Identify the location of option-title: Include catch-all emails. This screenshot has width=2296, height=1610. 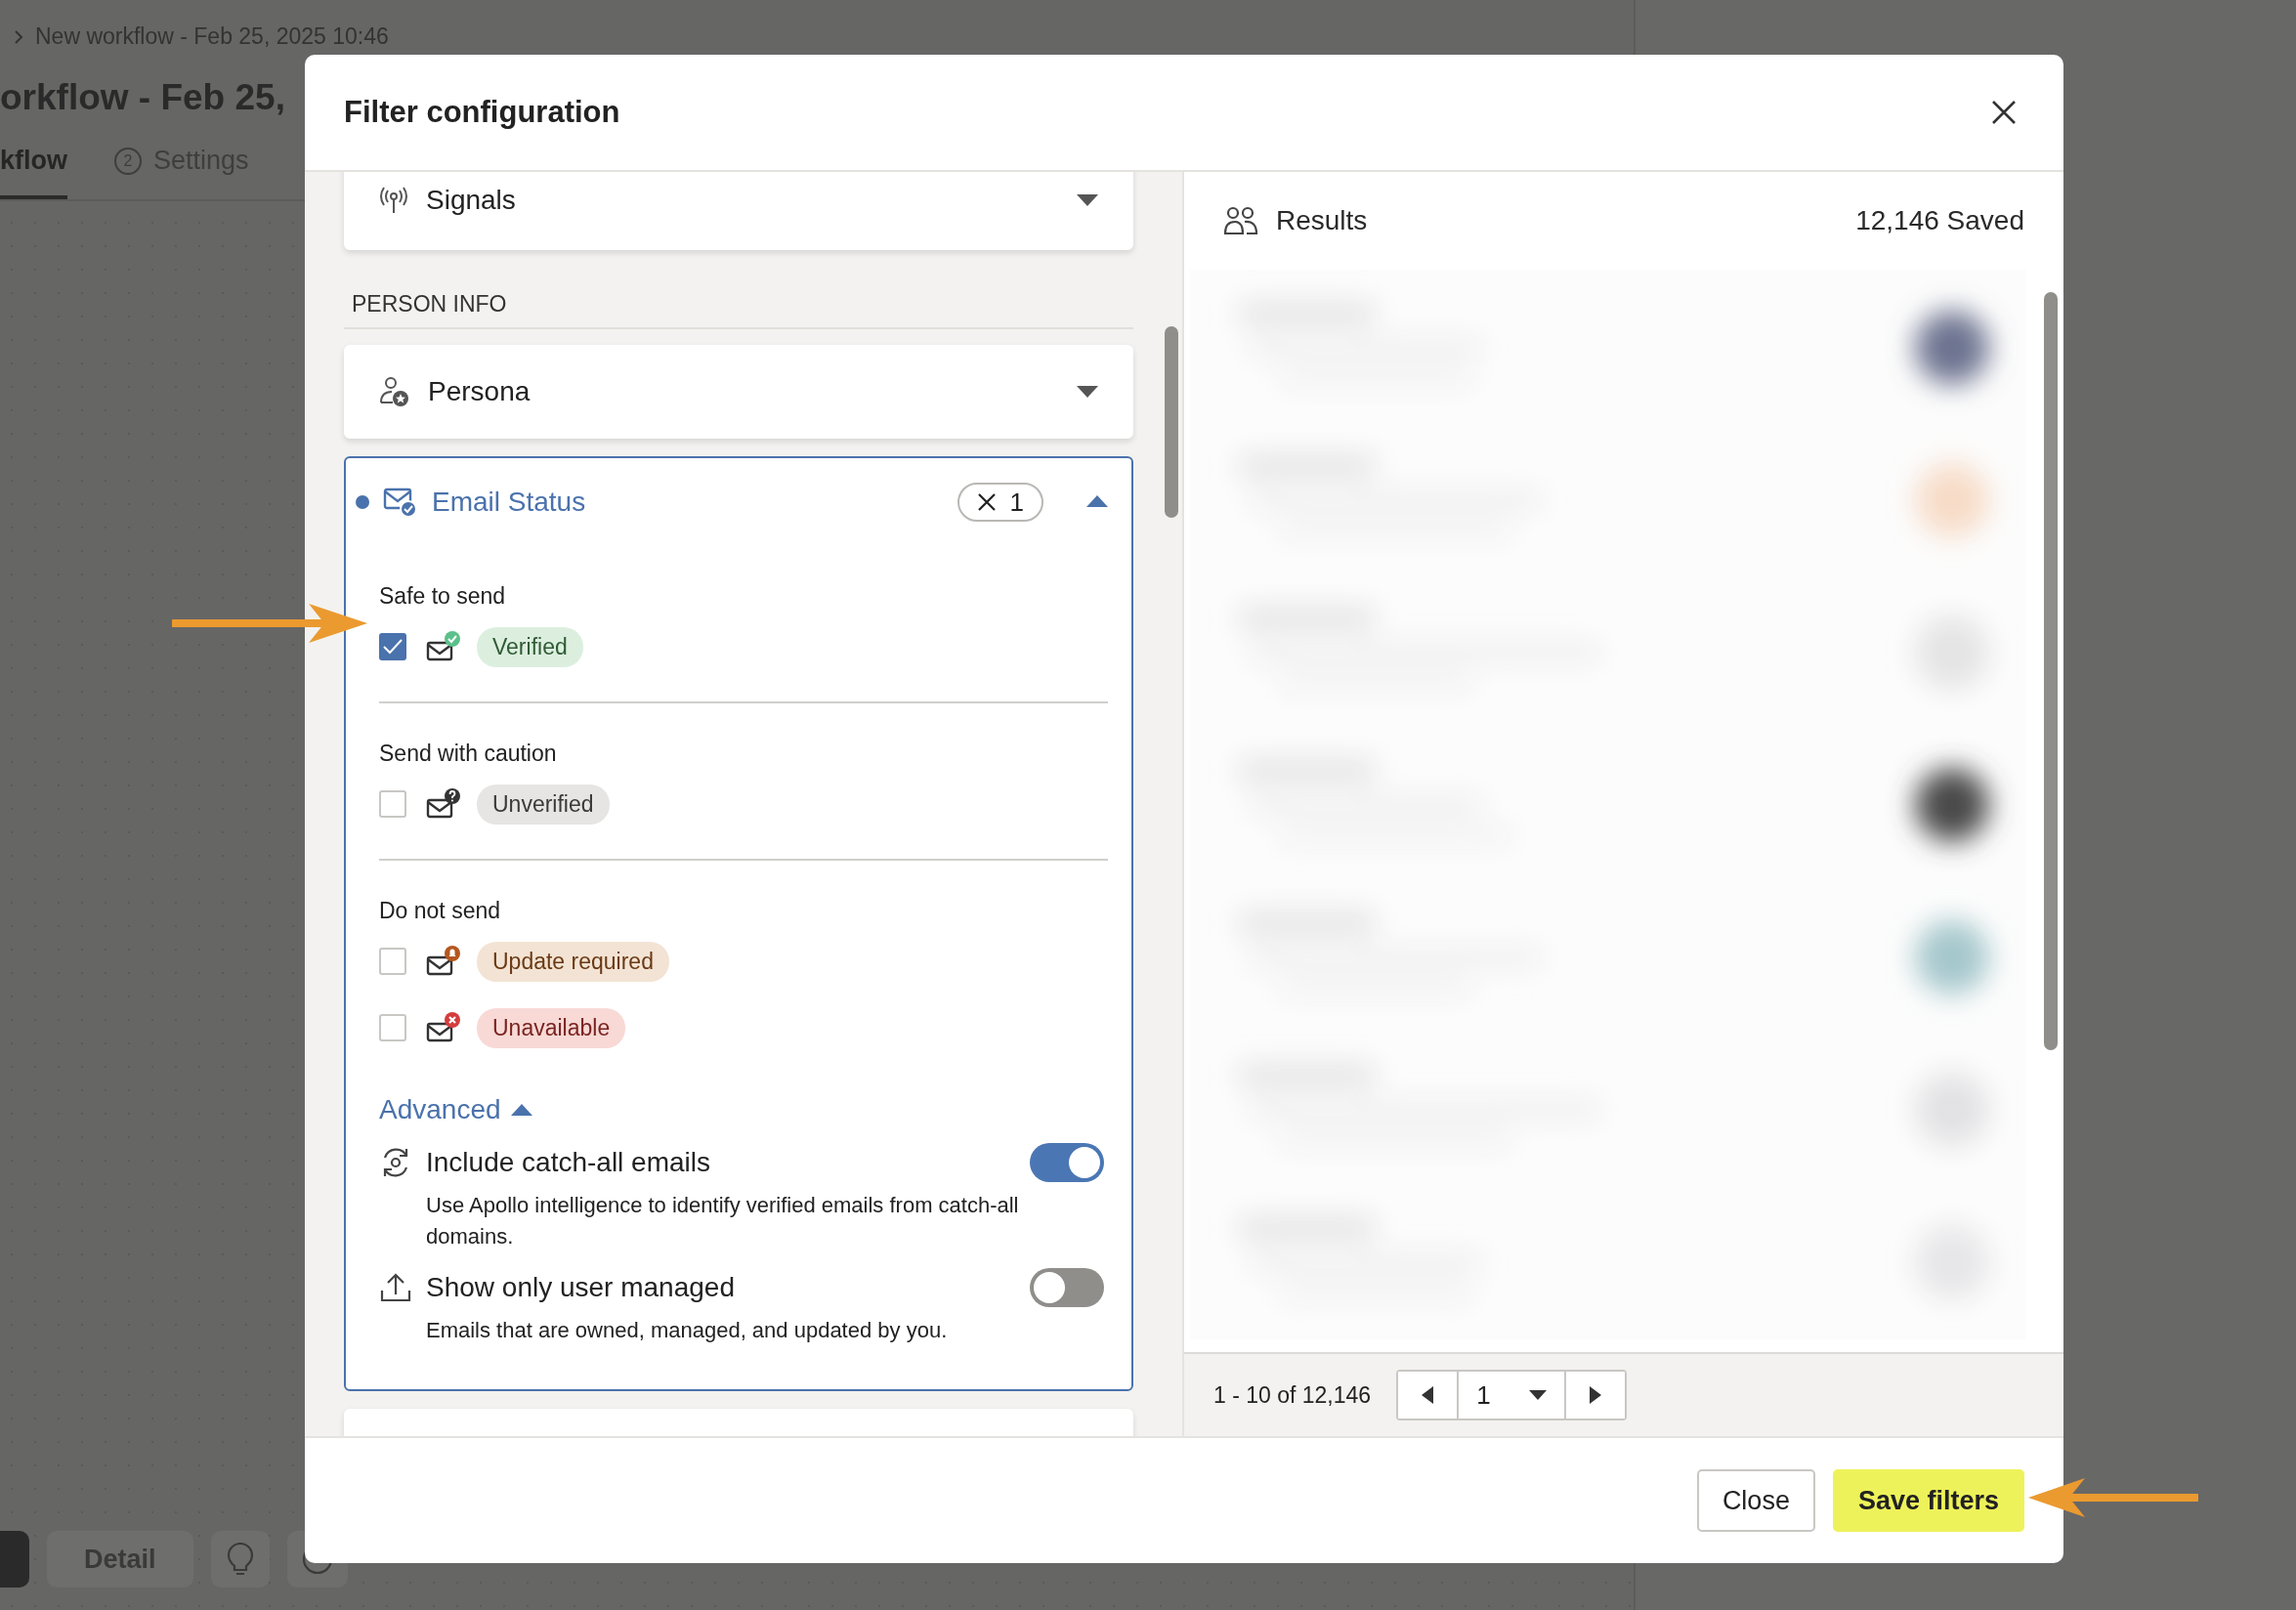
(569, 1162).